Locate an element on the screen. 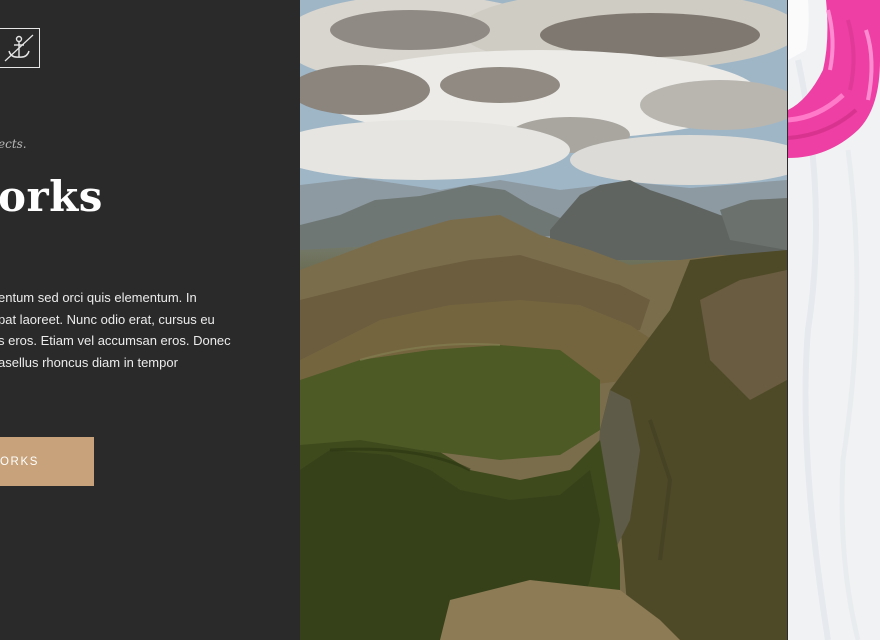 This screenshot has height=640, width=880. hero-headline: orks is located at coordinates (51, 196).